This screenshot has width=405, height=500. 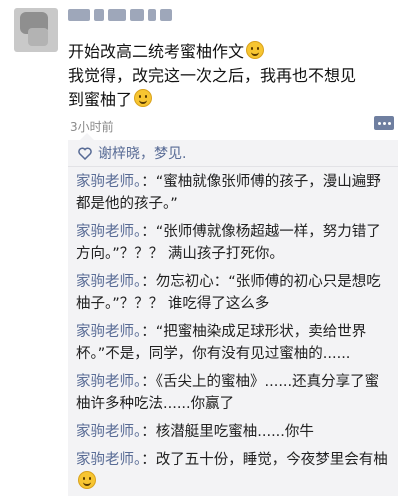 I want to click on avatar, so click(x=36, y=30).